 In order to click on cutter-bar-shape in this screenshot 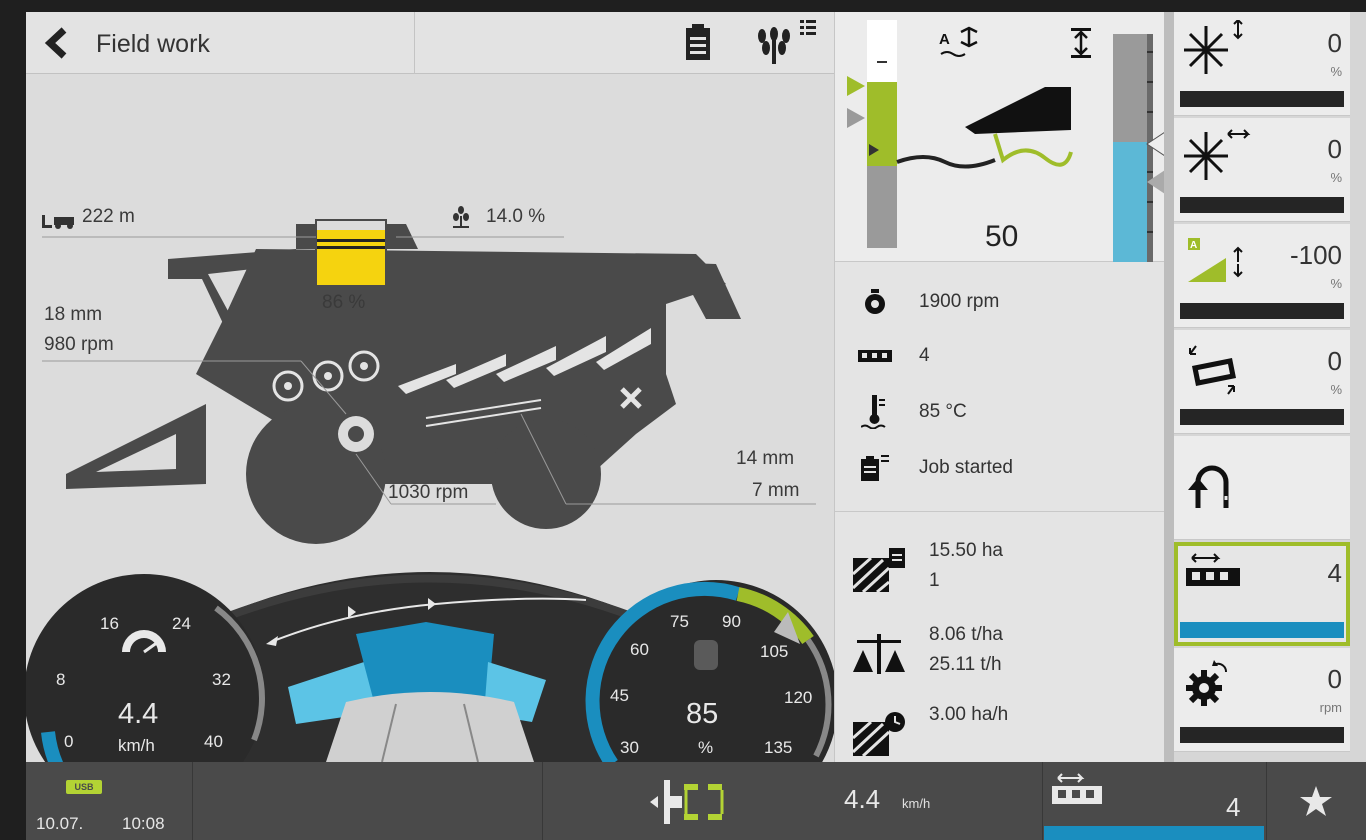, I will do `click(136, 446)`.